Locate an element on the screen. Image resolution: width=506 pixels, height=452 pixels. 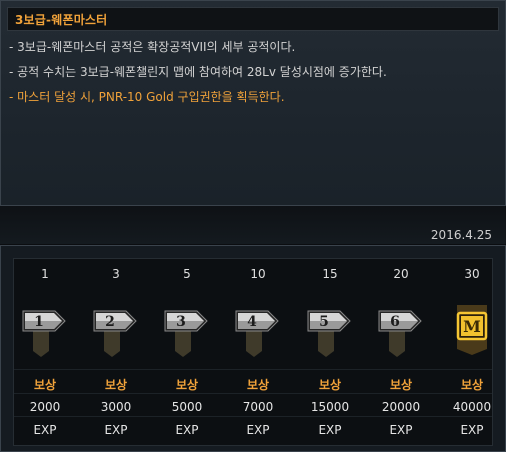
achievement-title: 3보급-웨폰마스터 is located at coordinates (61, 20).